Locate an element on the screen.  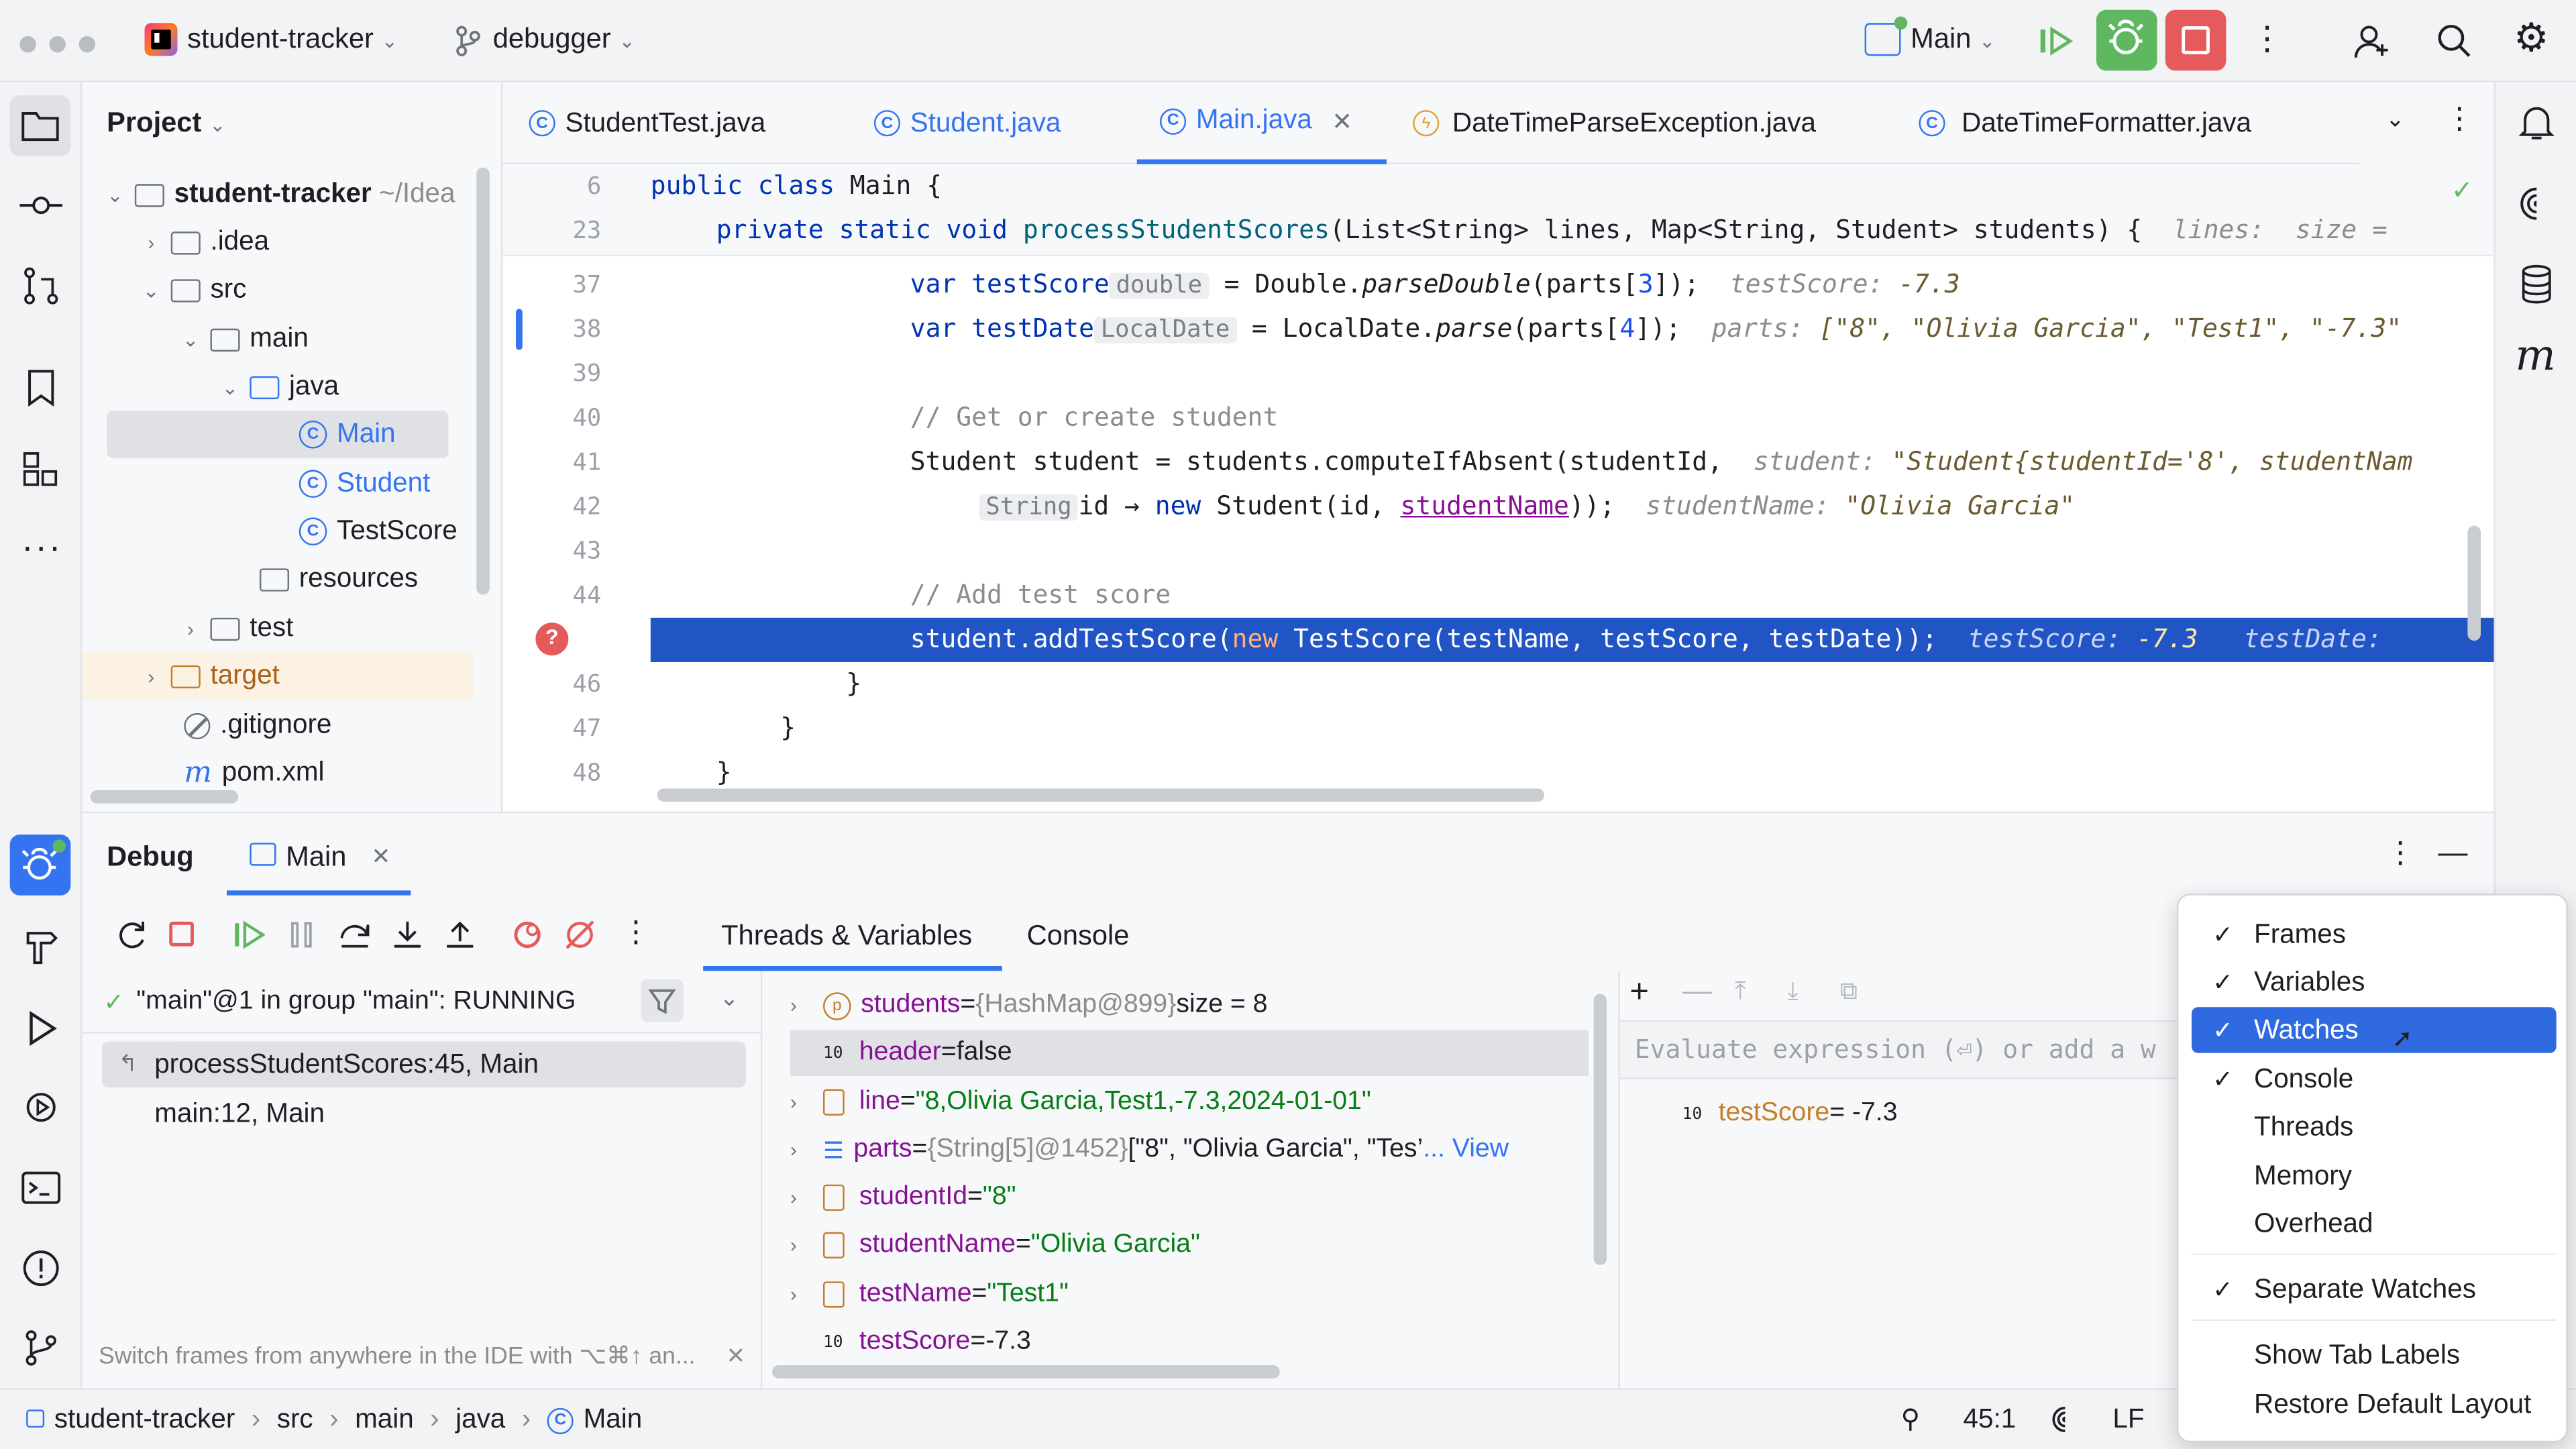
menu-item-watches: ✓ Watches ➚ is located at coordinates (2374, 1030).